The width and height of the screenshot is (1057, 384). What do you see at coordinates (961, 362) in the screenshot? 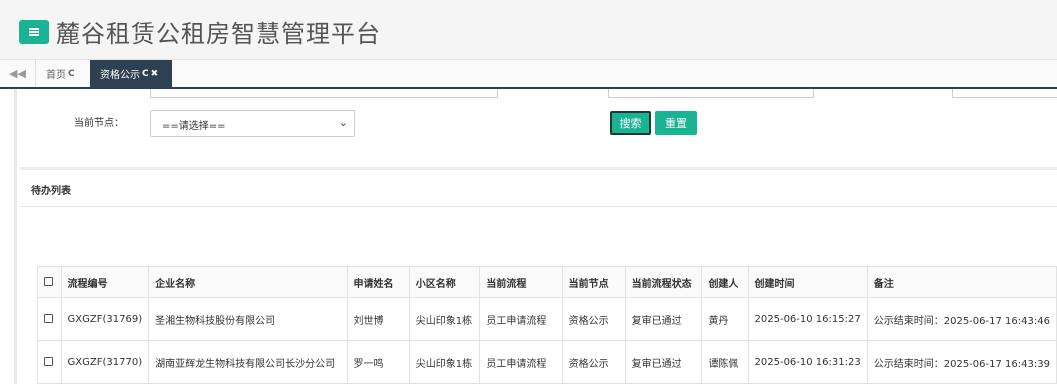
I see `table-cell: 公示结束时间：2025-06-17 16:43:39` at bounding box center [961, 362].